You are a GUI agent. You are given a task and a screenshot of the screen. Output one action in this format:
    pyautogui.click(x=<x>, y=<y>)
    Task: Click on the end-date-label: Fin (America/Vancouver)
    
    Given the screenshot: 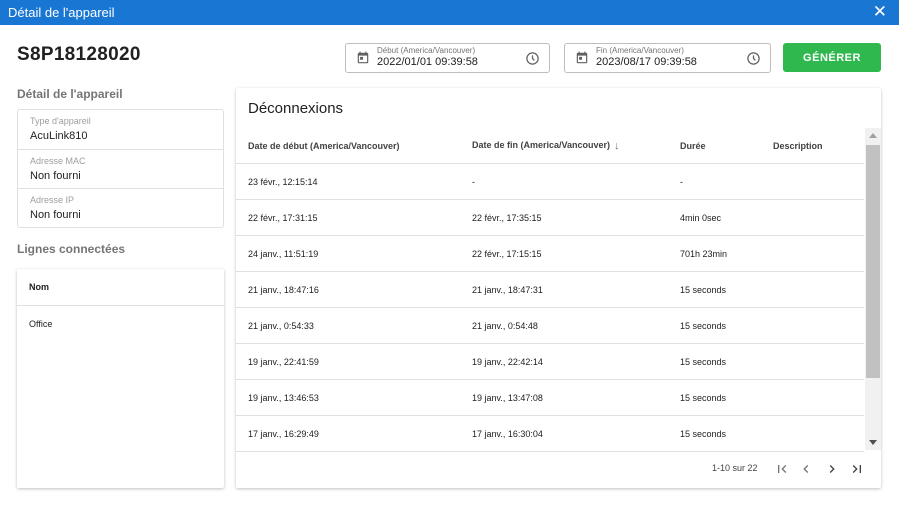 What is the action you would take?
    pyautogui.click(x=640, y=50)
    